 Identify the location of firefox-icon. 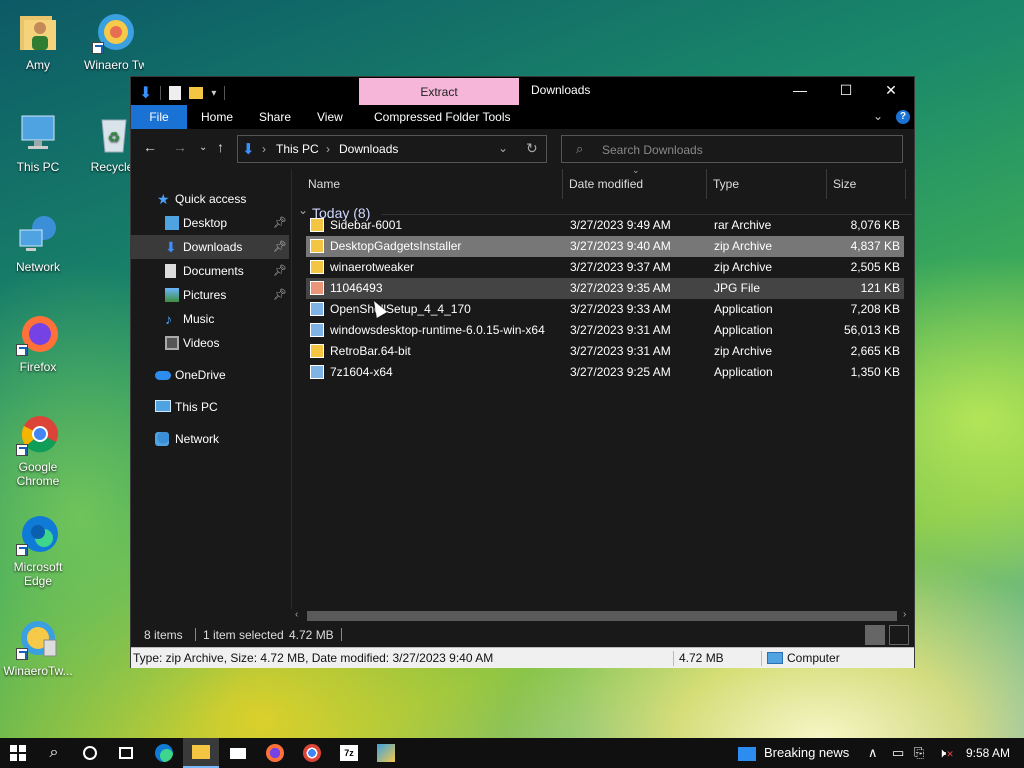
(275, 753).